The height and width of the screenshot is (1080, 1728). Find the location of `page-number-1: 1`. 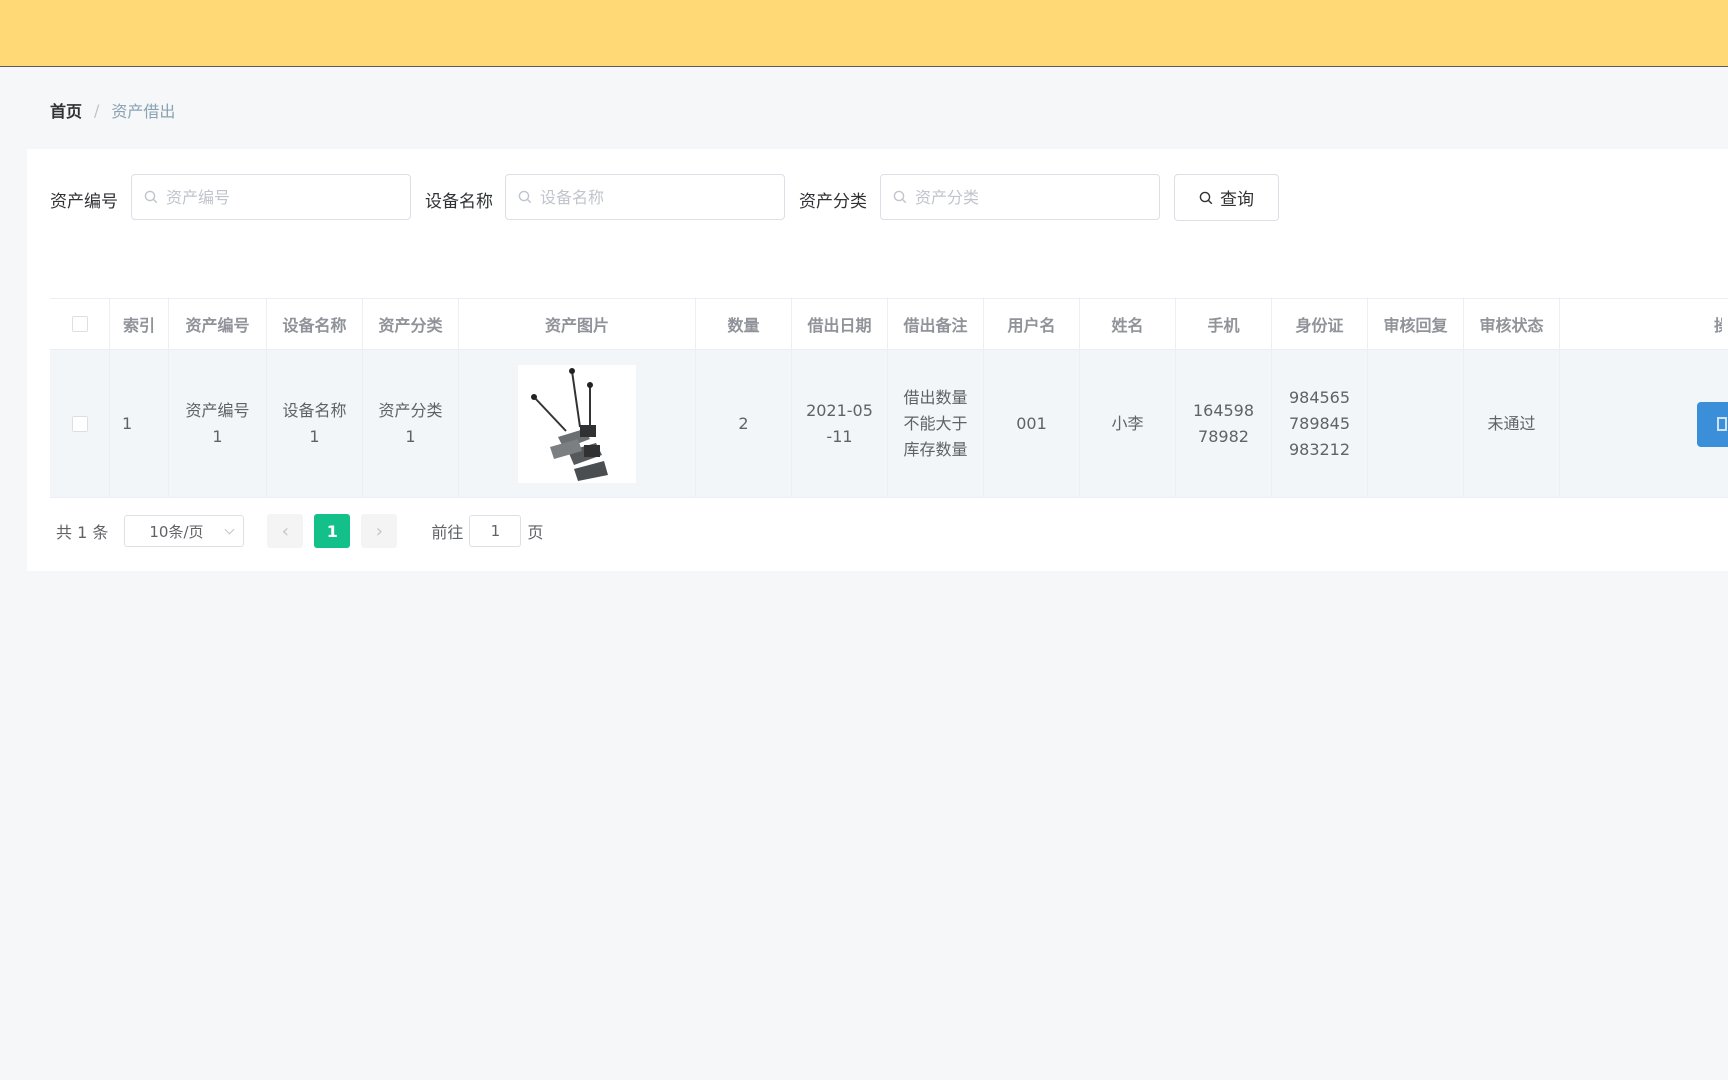

page-number-1: 1 is located at coordinates (332, 531).